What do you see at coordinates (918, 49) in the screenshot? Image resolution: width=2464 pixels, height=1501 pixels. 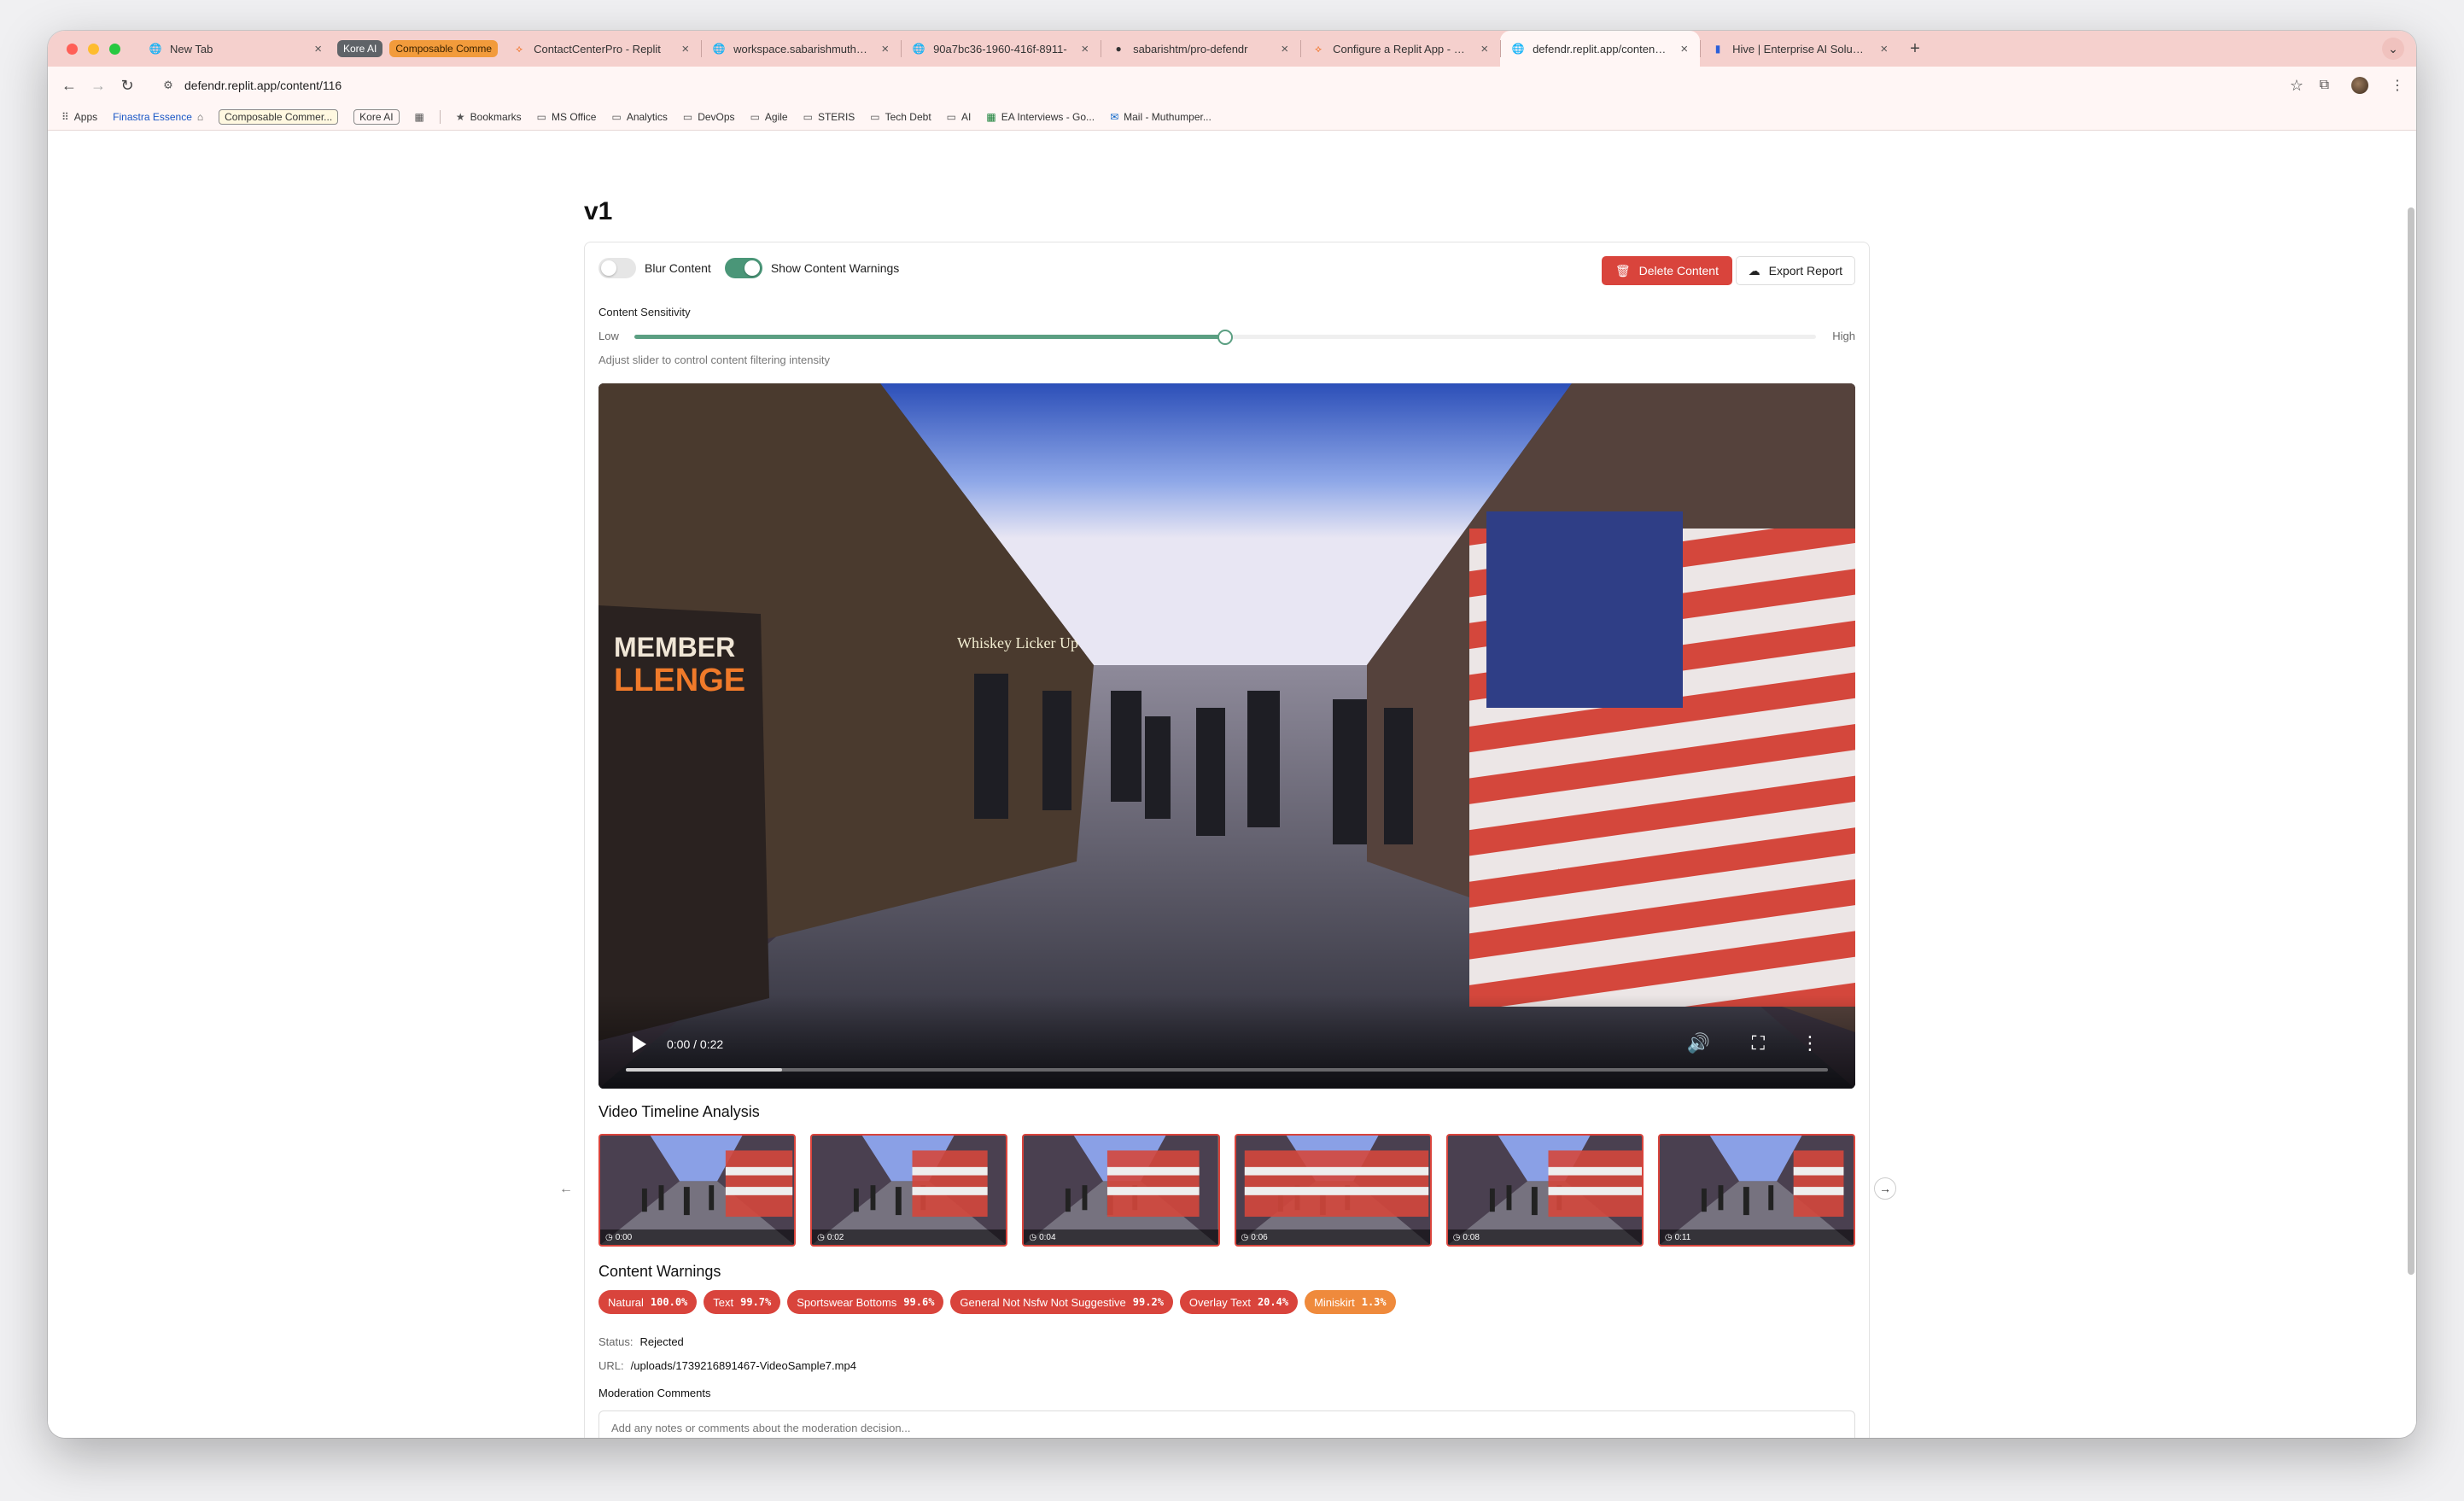 I see `globe-icon: 🌐` at bounding box center [918, 49].